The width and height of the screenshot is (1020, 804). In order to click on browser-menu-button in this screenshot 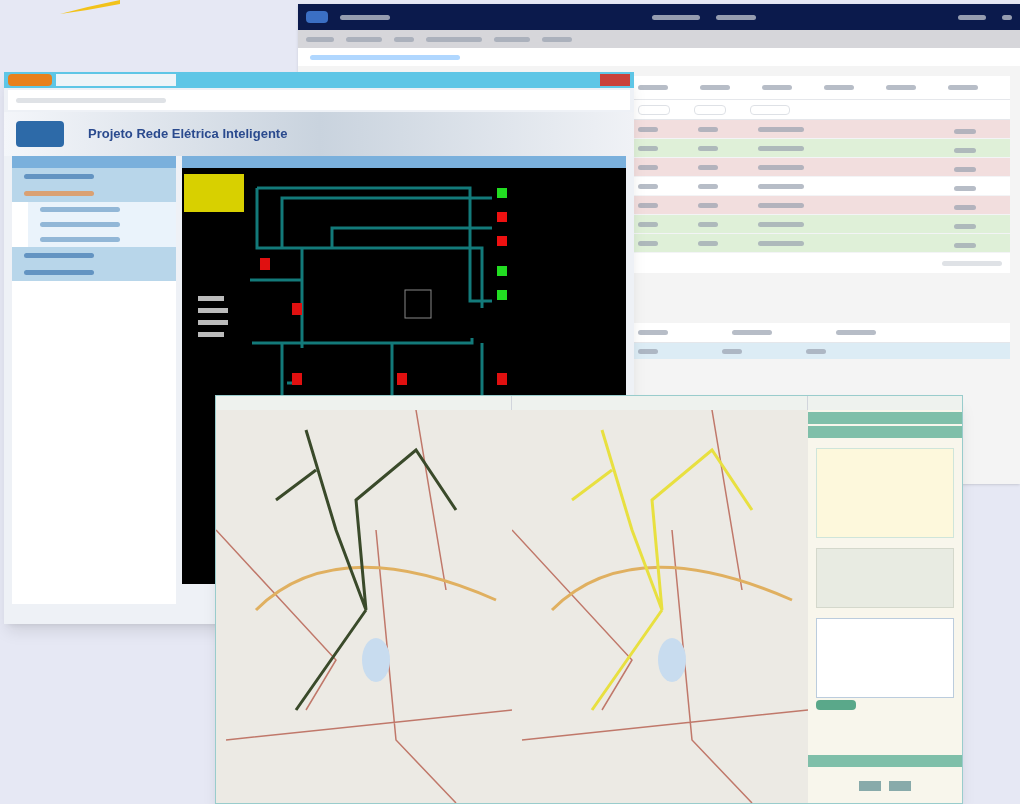, I will do `click(30, 80)`.